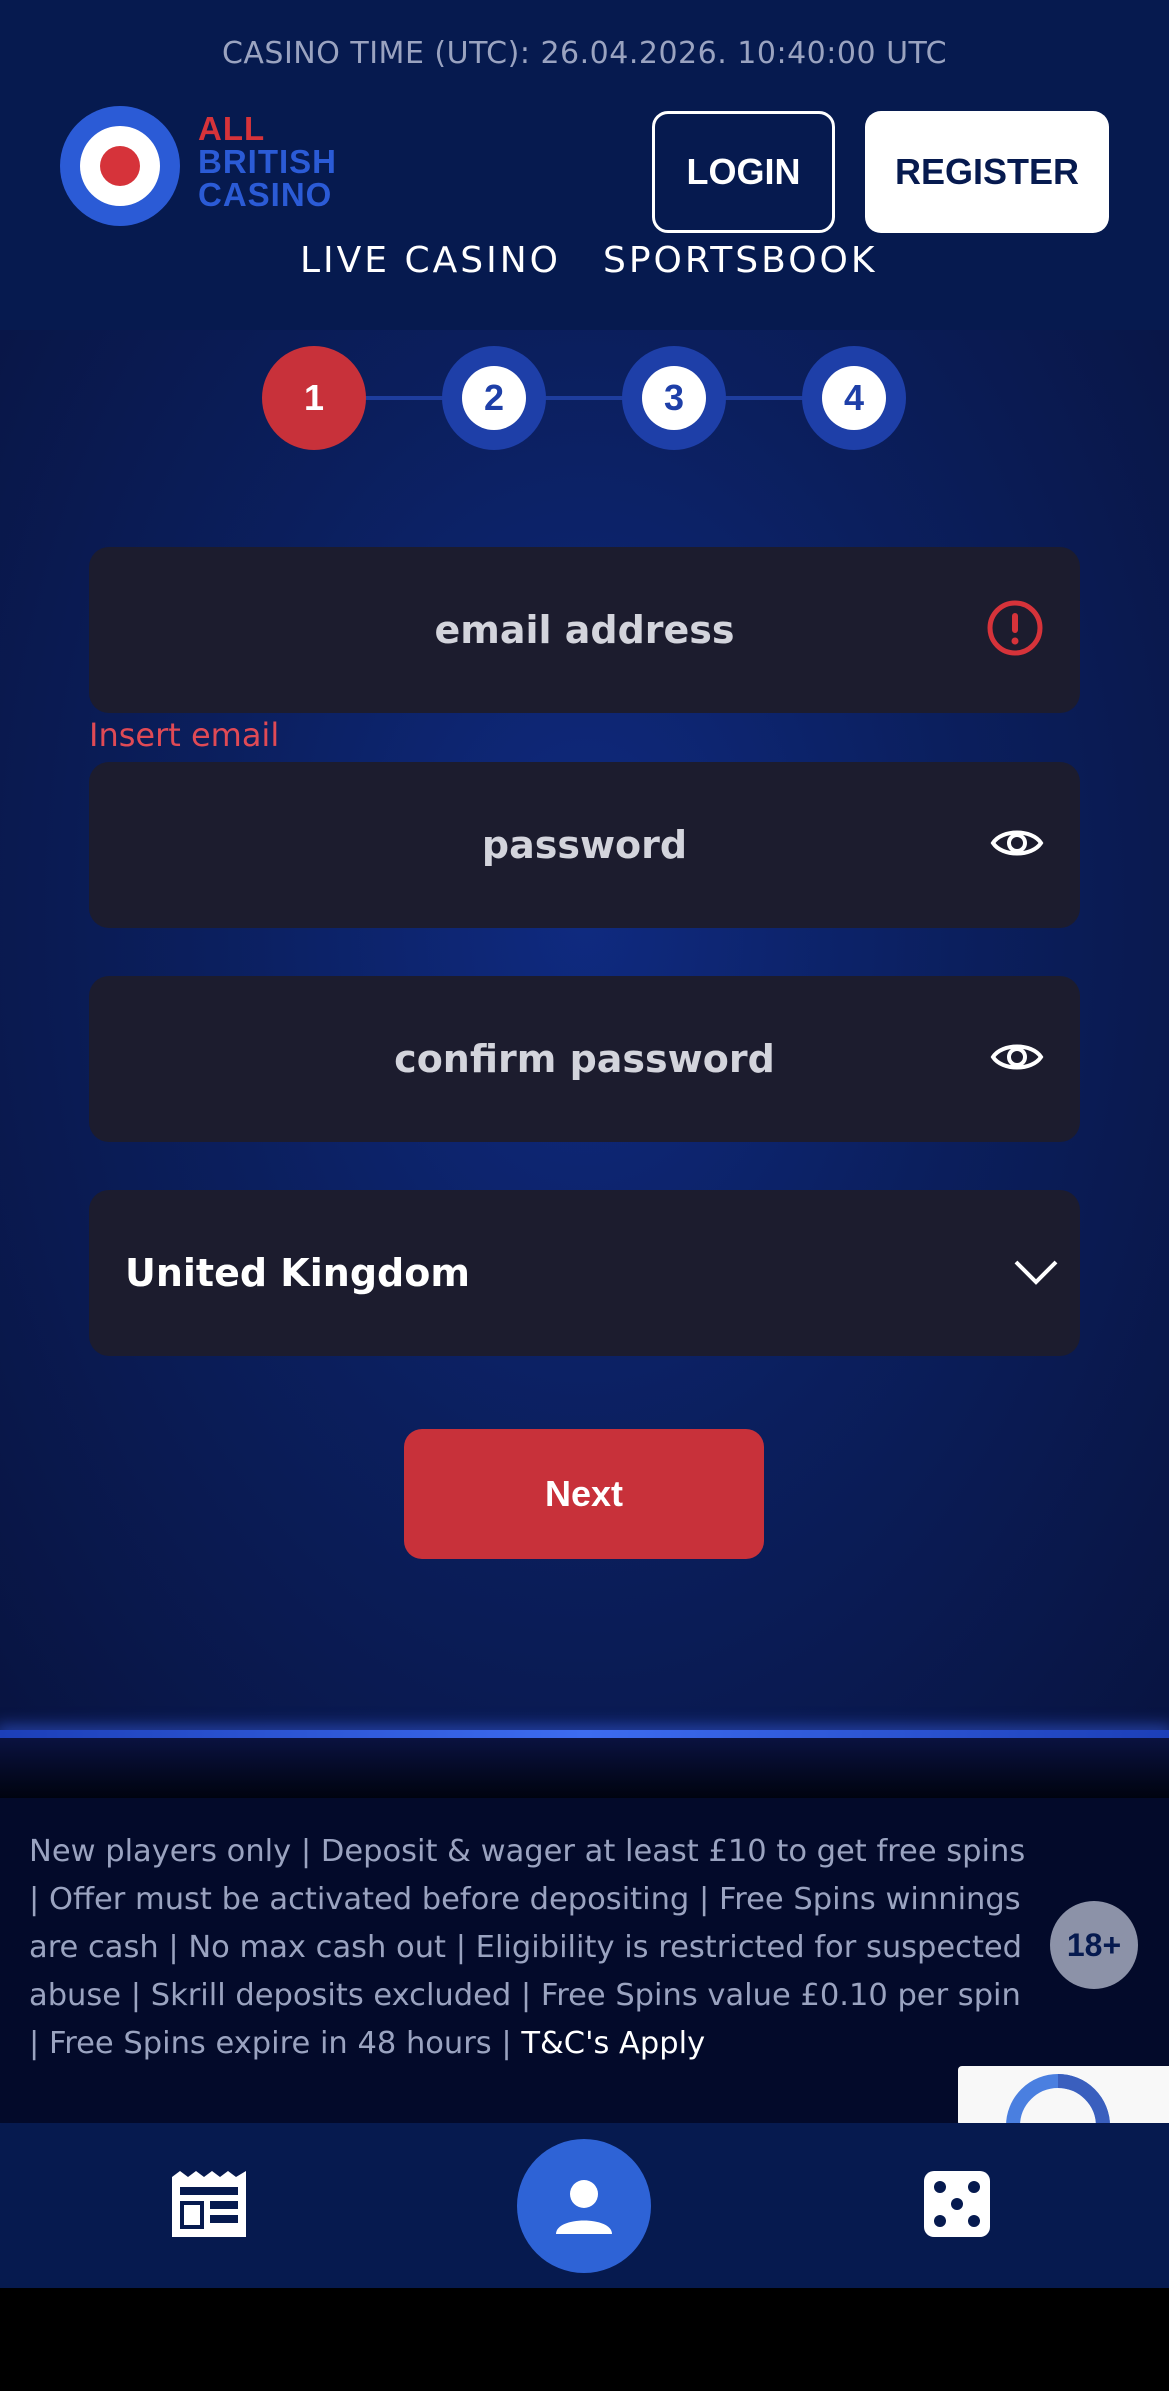 This screenshot has height=2391, width=1169. I want to click on confirm-password-field-wrapper, so click(584, 1059).